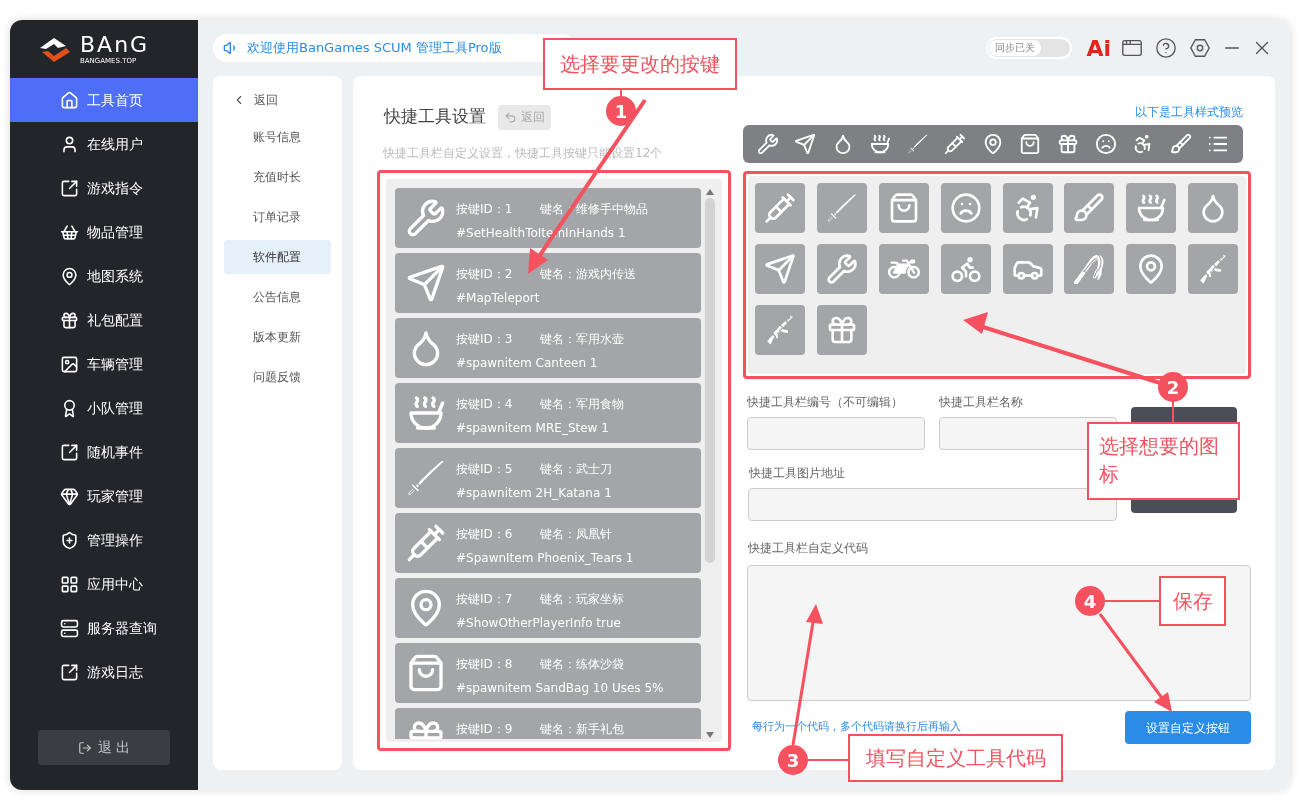  What do you see at coordinates (277, 177) in the screenshot?
I see `submenu-item: 充值时长` at bounding box center [277, 177].